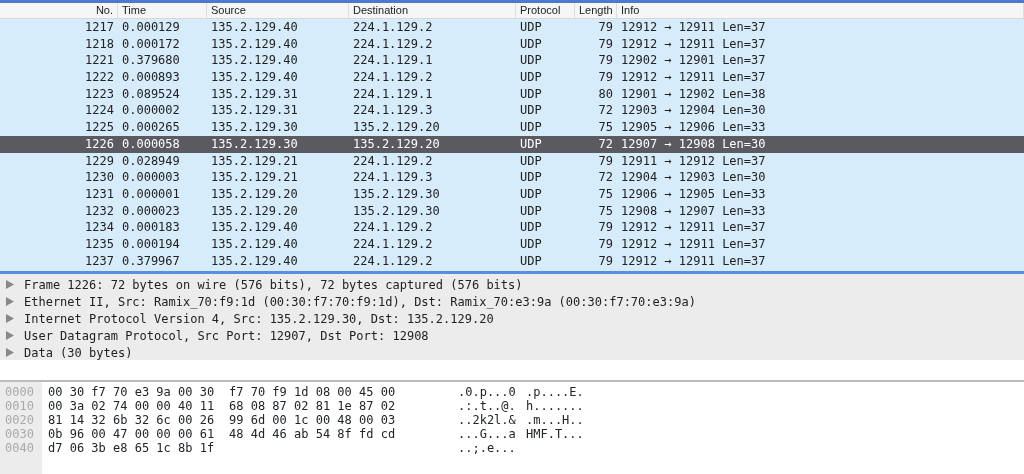  What do you see at coordinates (512, 44) in the screenshot?
I see `packet-row: 1218 0.000172 135.2.129.40 224.1.129.2 UDP 79 12912 → 12911 Len=37` at bounding box center [512, 44].